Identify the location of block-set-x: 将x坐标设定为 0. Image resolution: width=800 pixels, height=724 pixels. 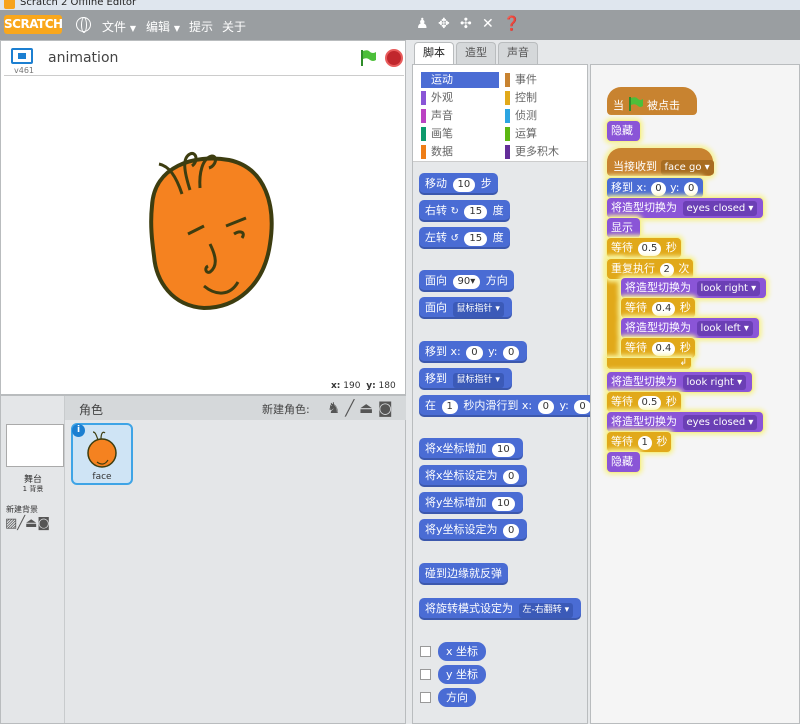
(473, 476).